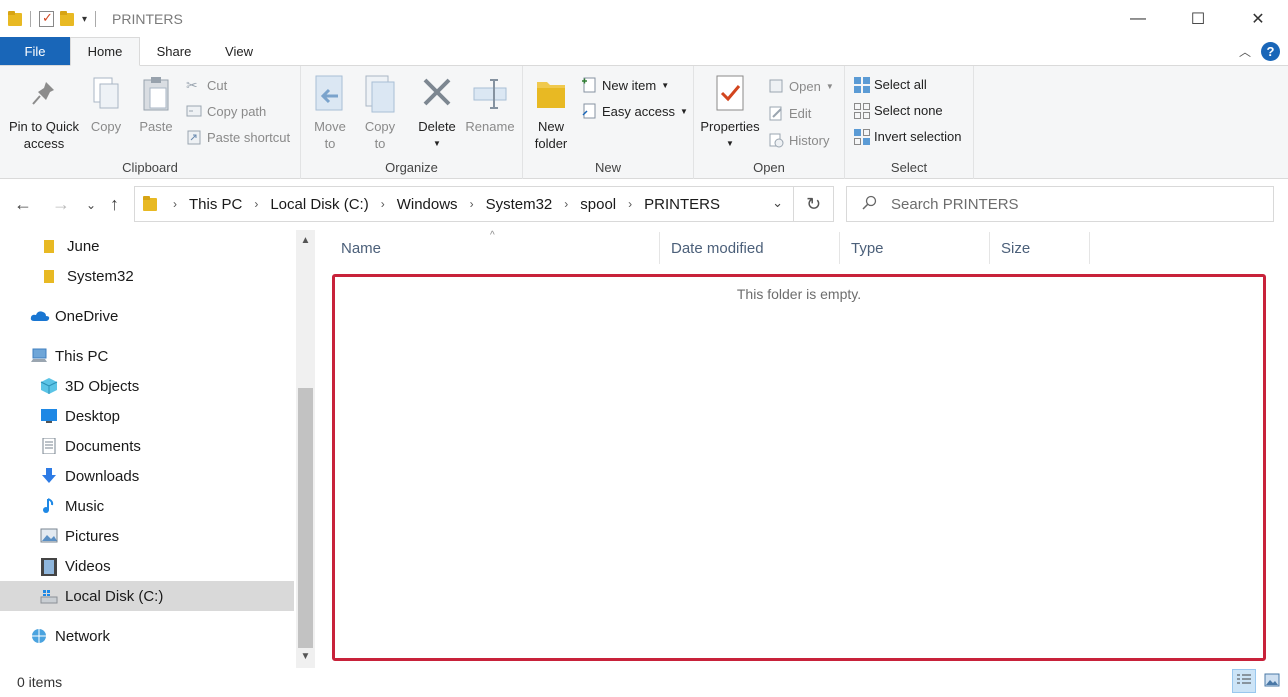 This screenshot has width=1288, height=697. Describe the element at coordinates (206, 85) in the screenshot. I see `cut-button: ✂ Cut` at that location.